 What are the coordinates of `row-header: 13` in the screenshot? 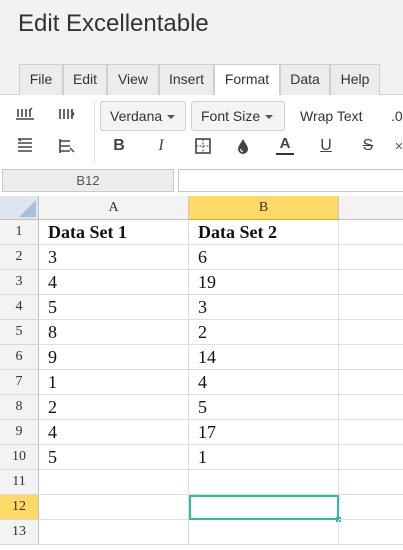 It's located at (19, 532).